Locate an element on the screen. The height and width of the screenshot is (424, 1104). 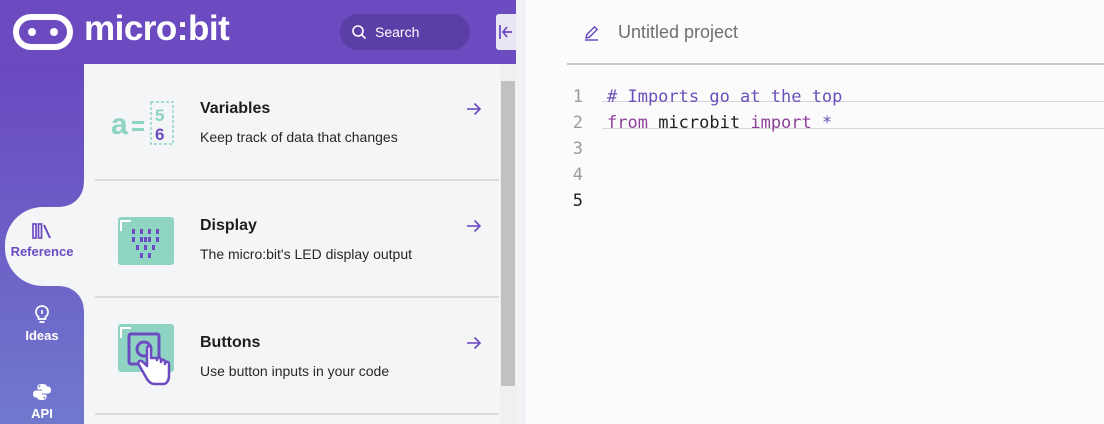
pencil-edit-icon is located at coordinates (591, 32).